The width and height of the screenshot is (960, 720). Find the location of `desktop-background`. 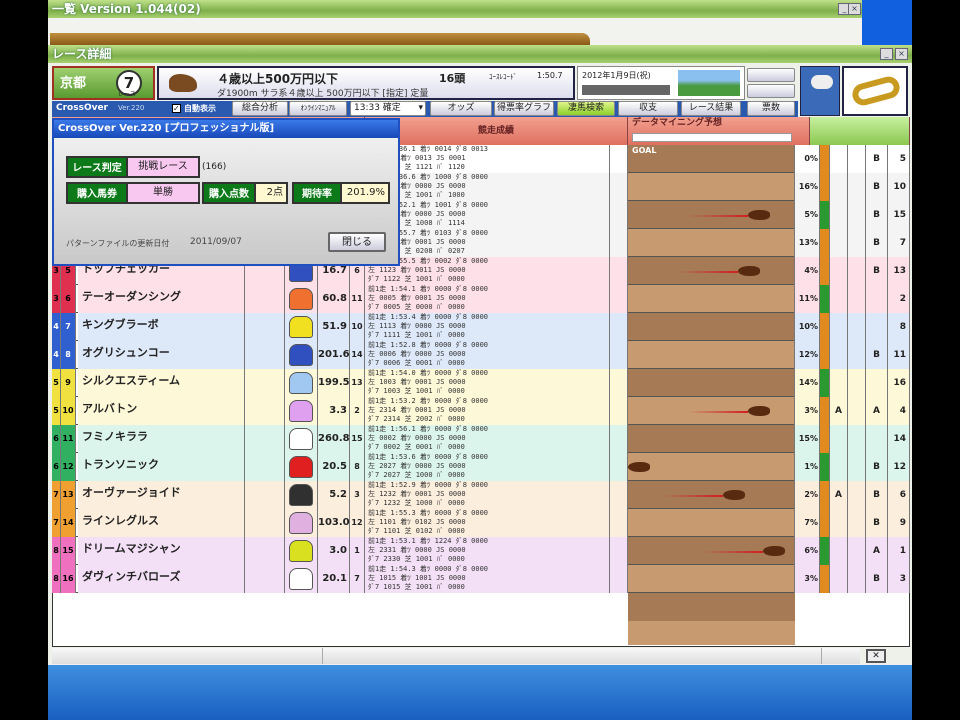

desktop-background is located at coordinates (480, 692).